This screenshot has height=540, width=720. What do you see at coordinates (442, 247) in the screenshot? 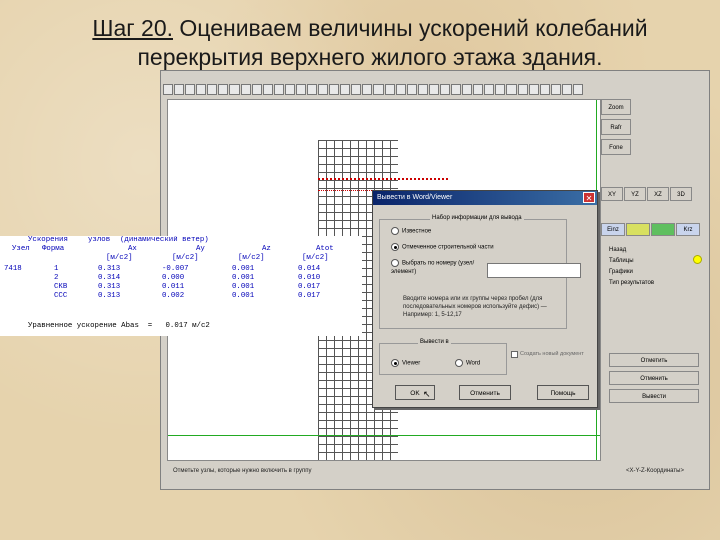
I see `option-marked: Отмеченное строительной части` at bounding box center [442, 247].